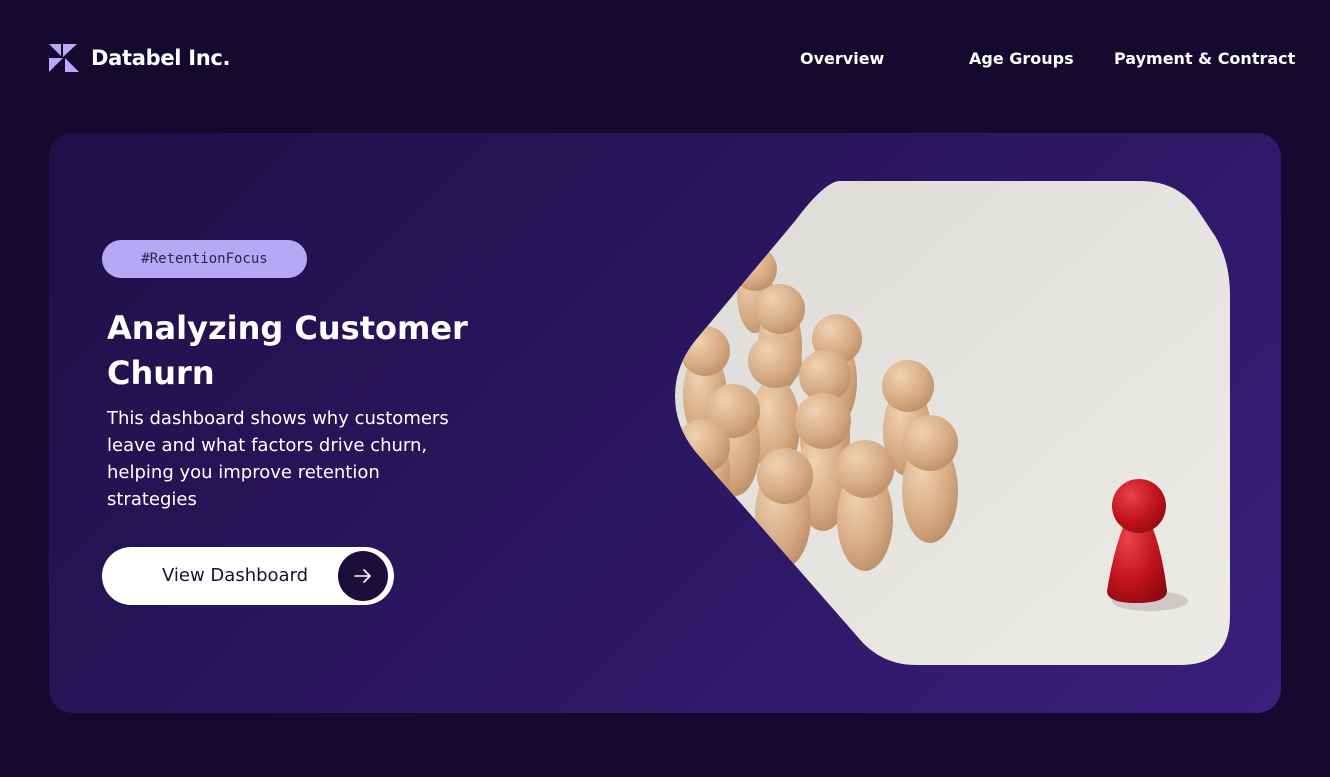 The width and height of the screenshot is (1330, 777). I want to click on nav-payment-contract: Payment & Contract, so click(1204, 58).